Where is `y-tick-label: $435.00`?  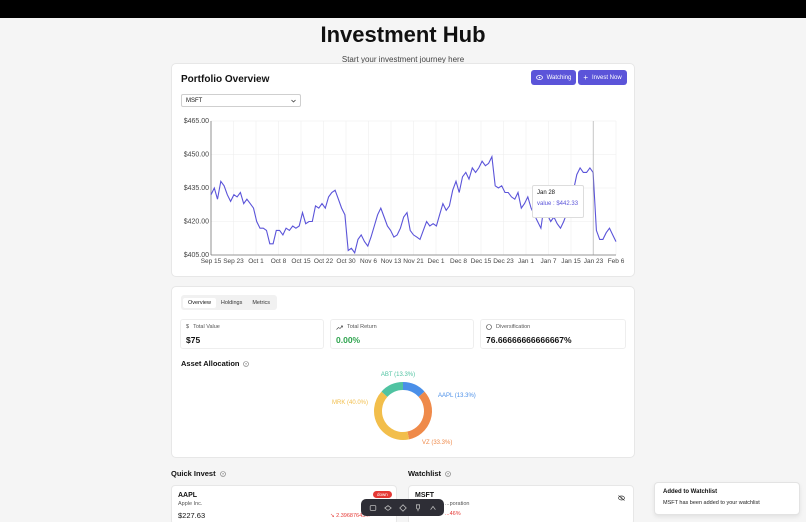
y-tick-label: $435.00 is located at coordinates (196, 188).